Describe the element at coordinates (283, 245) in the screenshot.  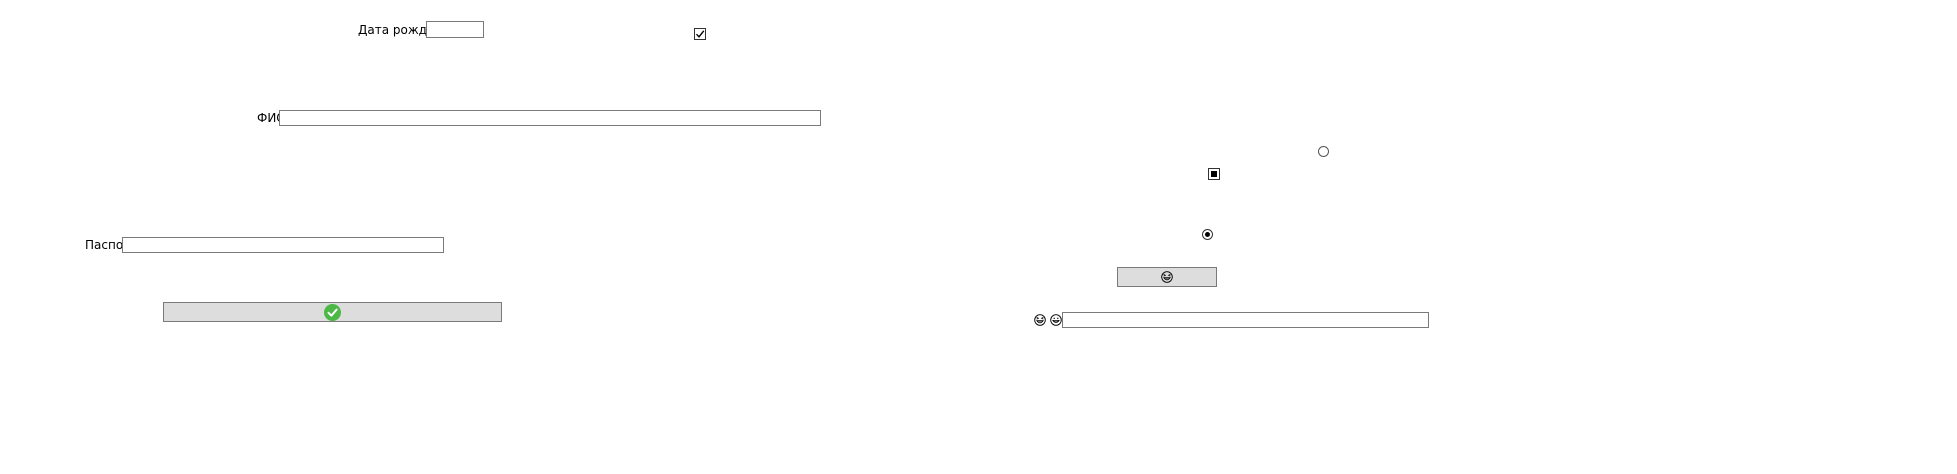
I see `passport-input` at that location.